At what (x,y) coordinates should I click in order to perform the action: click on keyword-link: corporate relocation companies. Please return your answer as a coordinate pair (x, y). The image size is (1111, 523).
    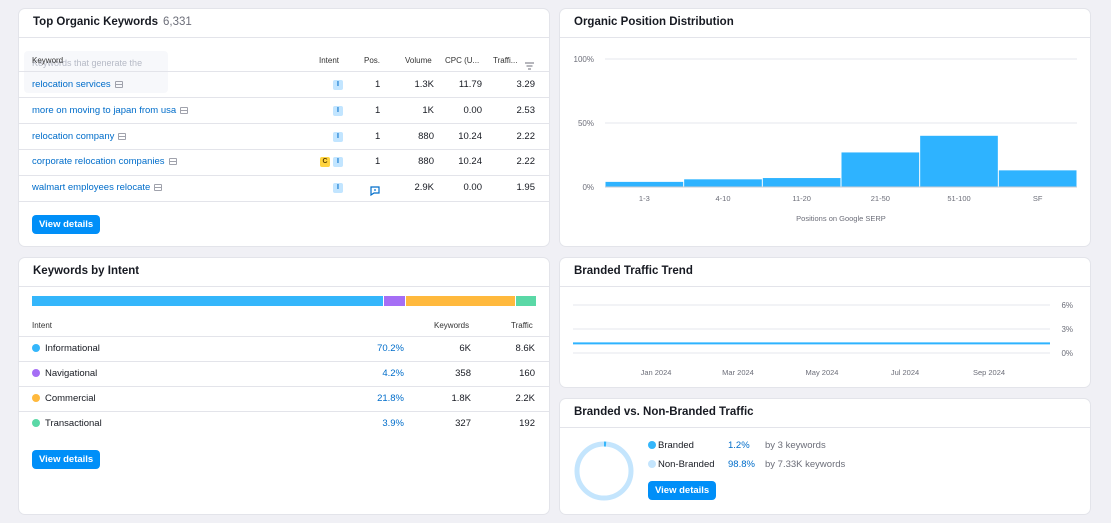
    Looking at the image, I should click on (104, 161).